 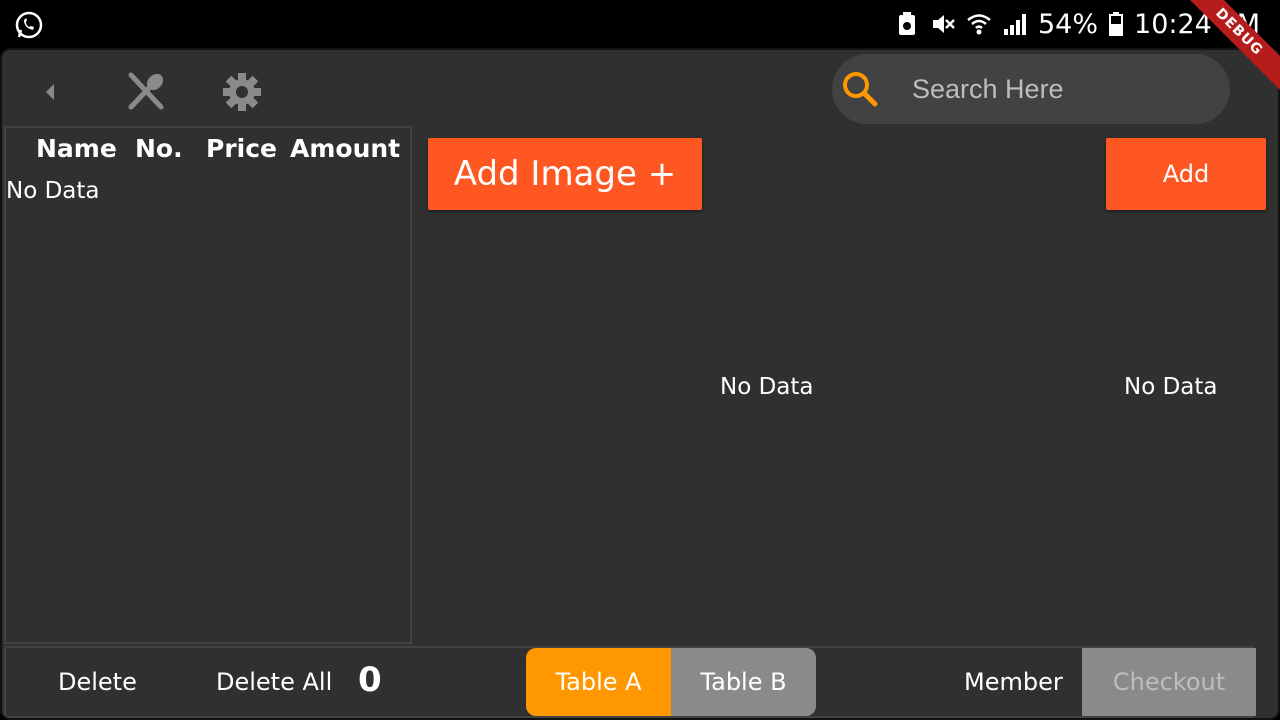 I want to click on delete-all-button: Delete All, so click(x=274, y=682).